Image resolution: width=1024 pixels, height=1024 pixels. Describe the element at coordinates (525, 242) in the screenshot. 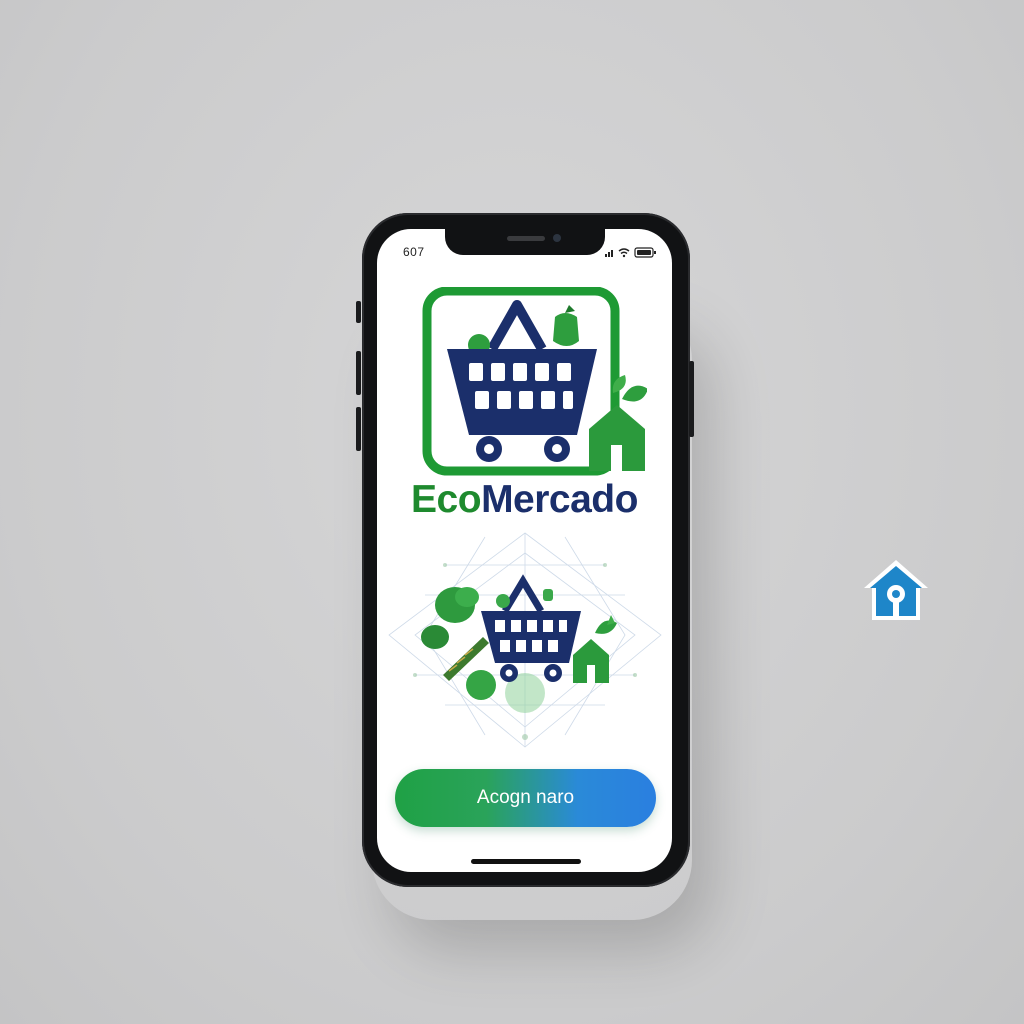

I see `notch` at that location.